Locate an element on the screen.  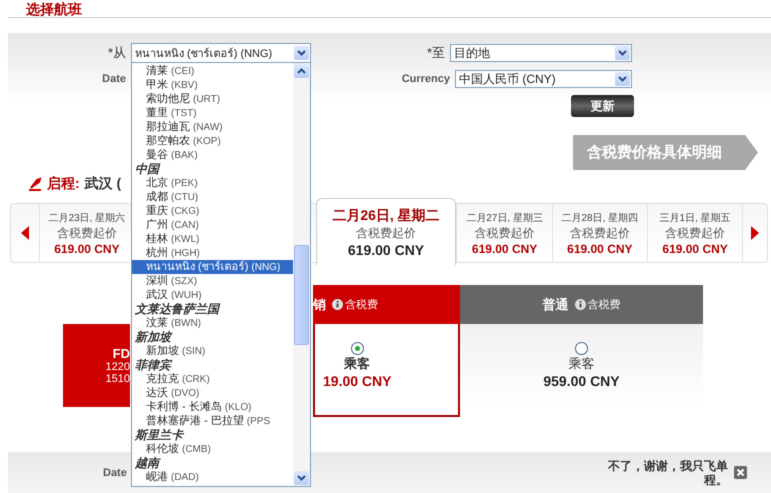
airport-option: หนานหนิง (ชาร์เตอร์) (NNG) is located at coordinates (212, 267).